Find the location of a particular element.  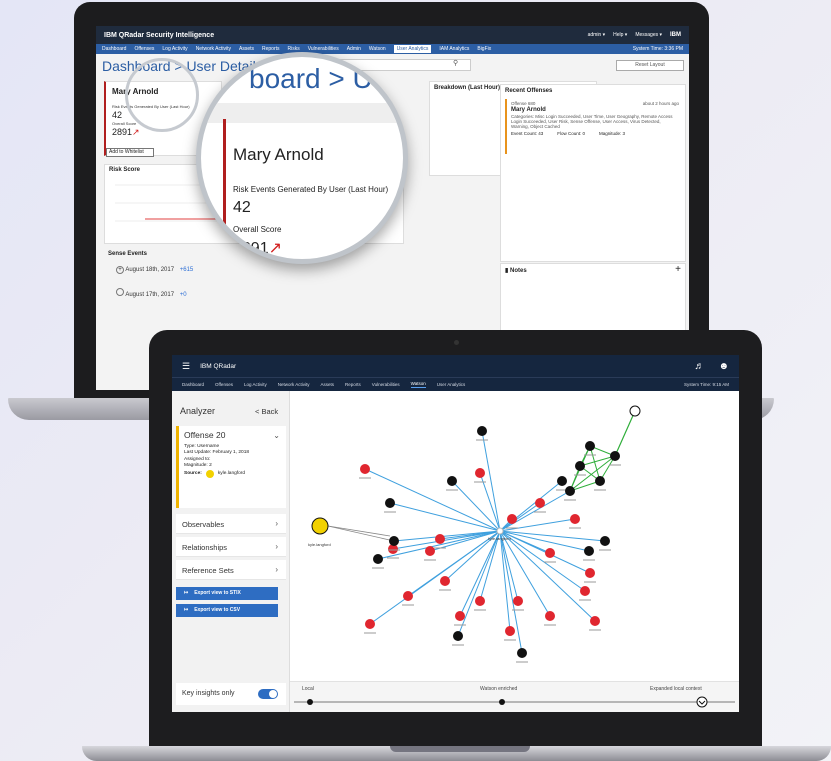

slider-stop-local is located at coordinates (310, 702).